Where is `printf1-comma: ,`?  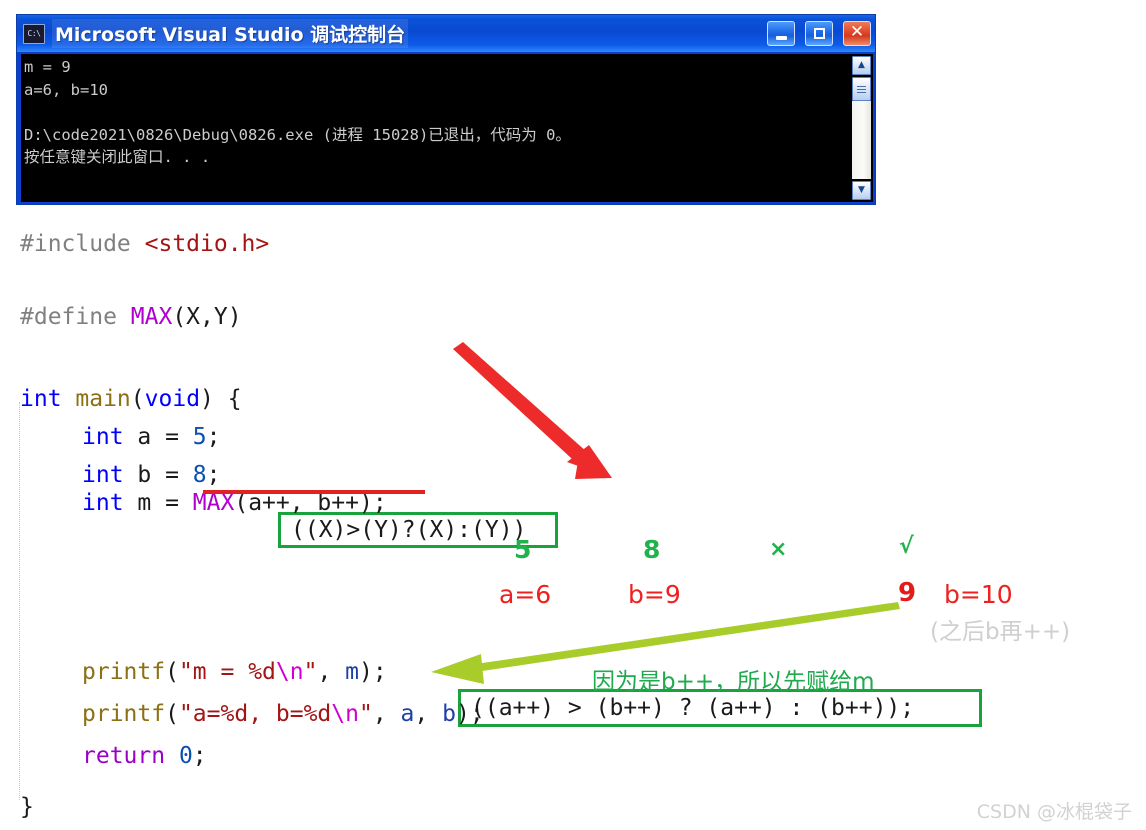
printf1-comma: , is located at coordinates (331, 672).